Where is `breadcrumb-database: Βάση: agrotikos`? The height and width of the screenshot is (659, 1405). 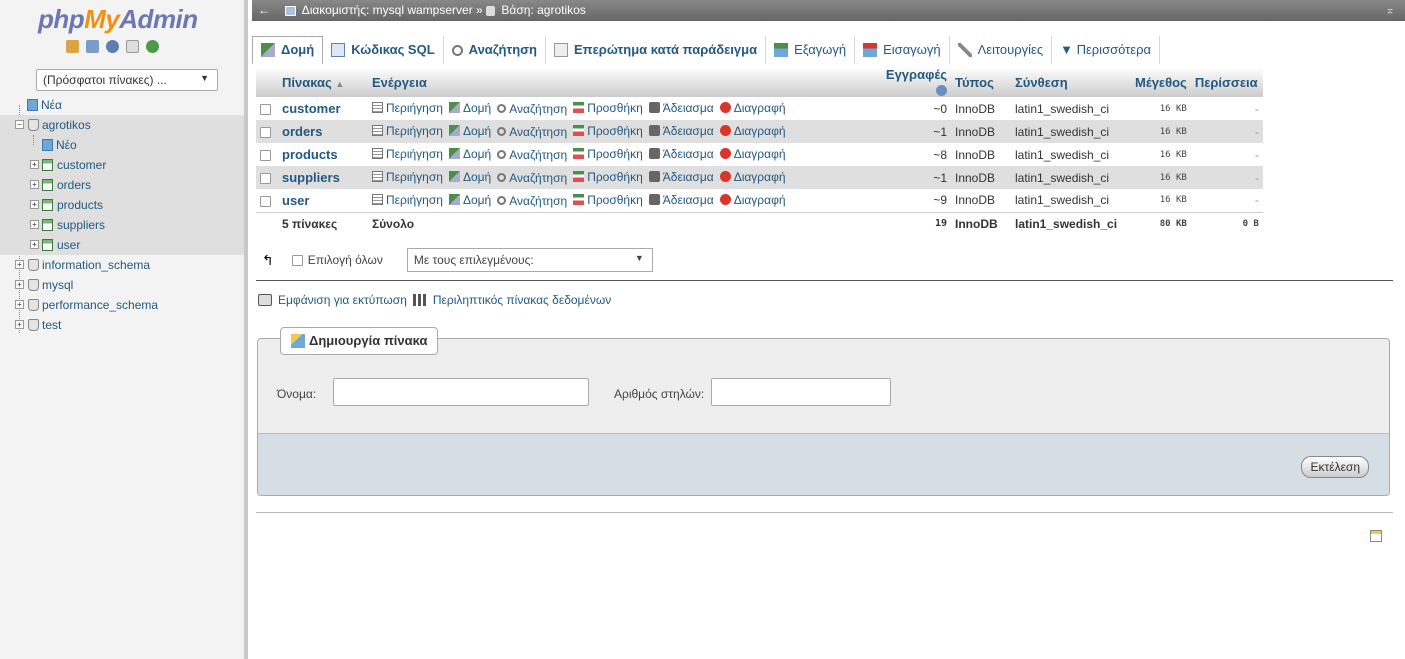
breadcrumb-database: Βάση: agrotikos is located at coordinates (543, 10).